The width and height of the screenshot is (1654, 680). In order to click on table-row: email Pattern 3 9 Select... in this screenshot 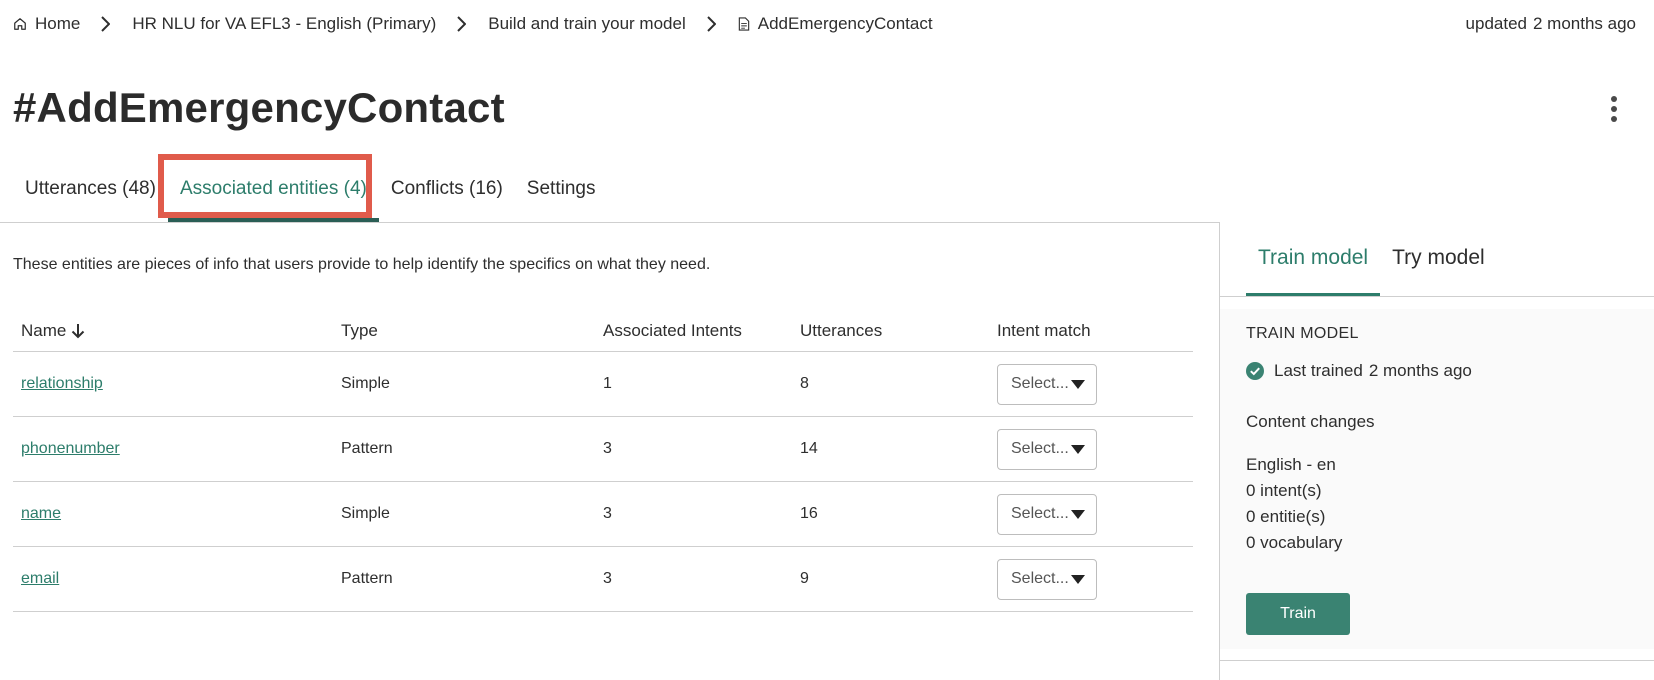, I will do `click(603, 579)`.